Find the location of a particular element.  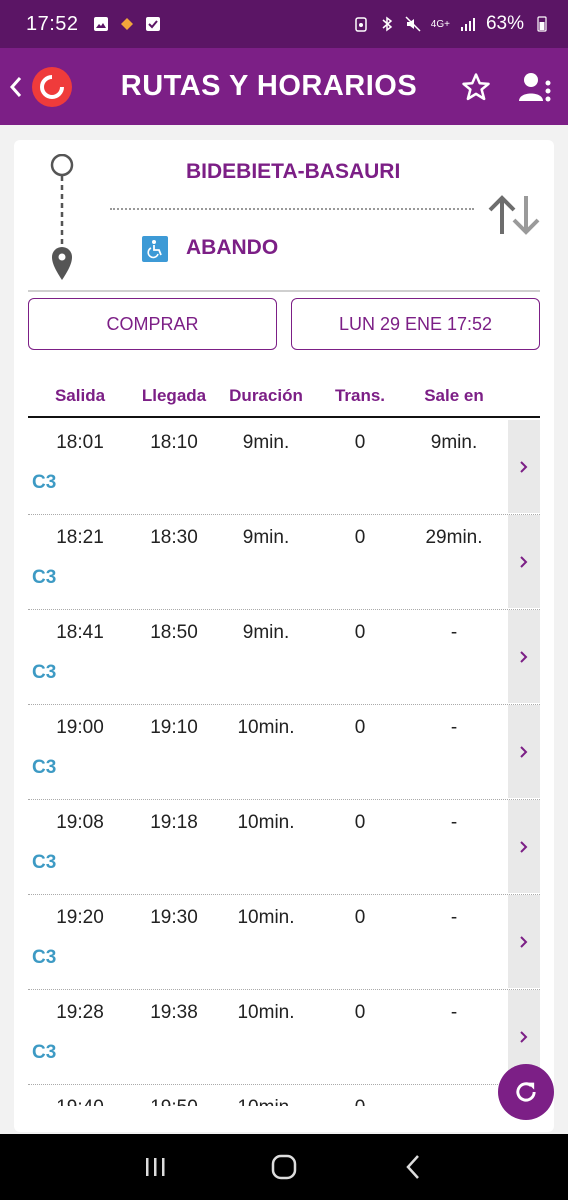

favorite-button is located at coordinates (476, 87).